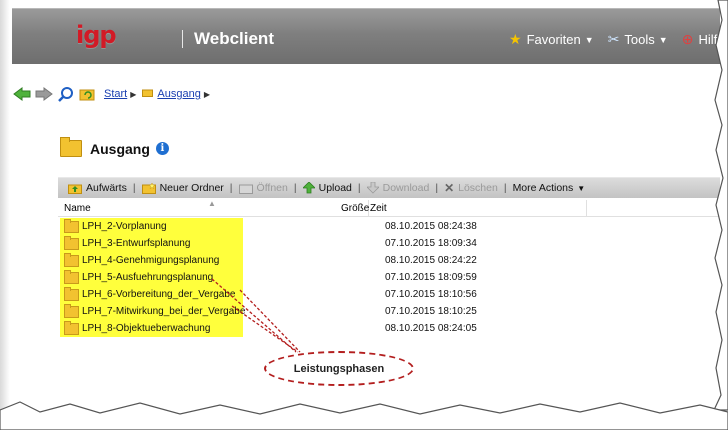 The height and width of the screenshot is (430, 728). I want to click on upload-button: Upload, so click(327, 188).